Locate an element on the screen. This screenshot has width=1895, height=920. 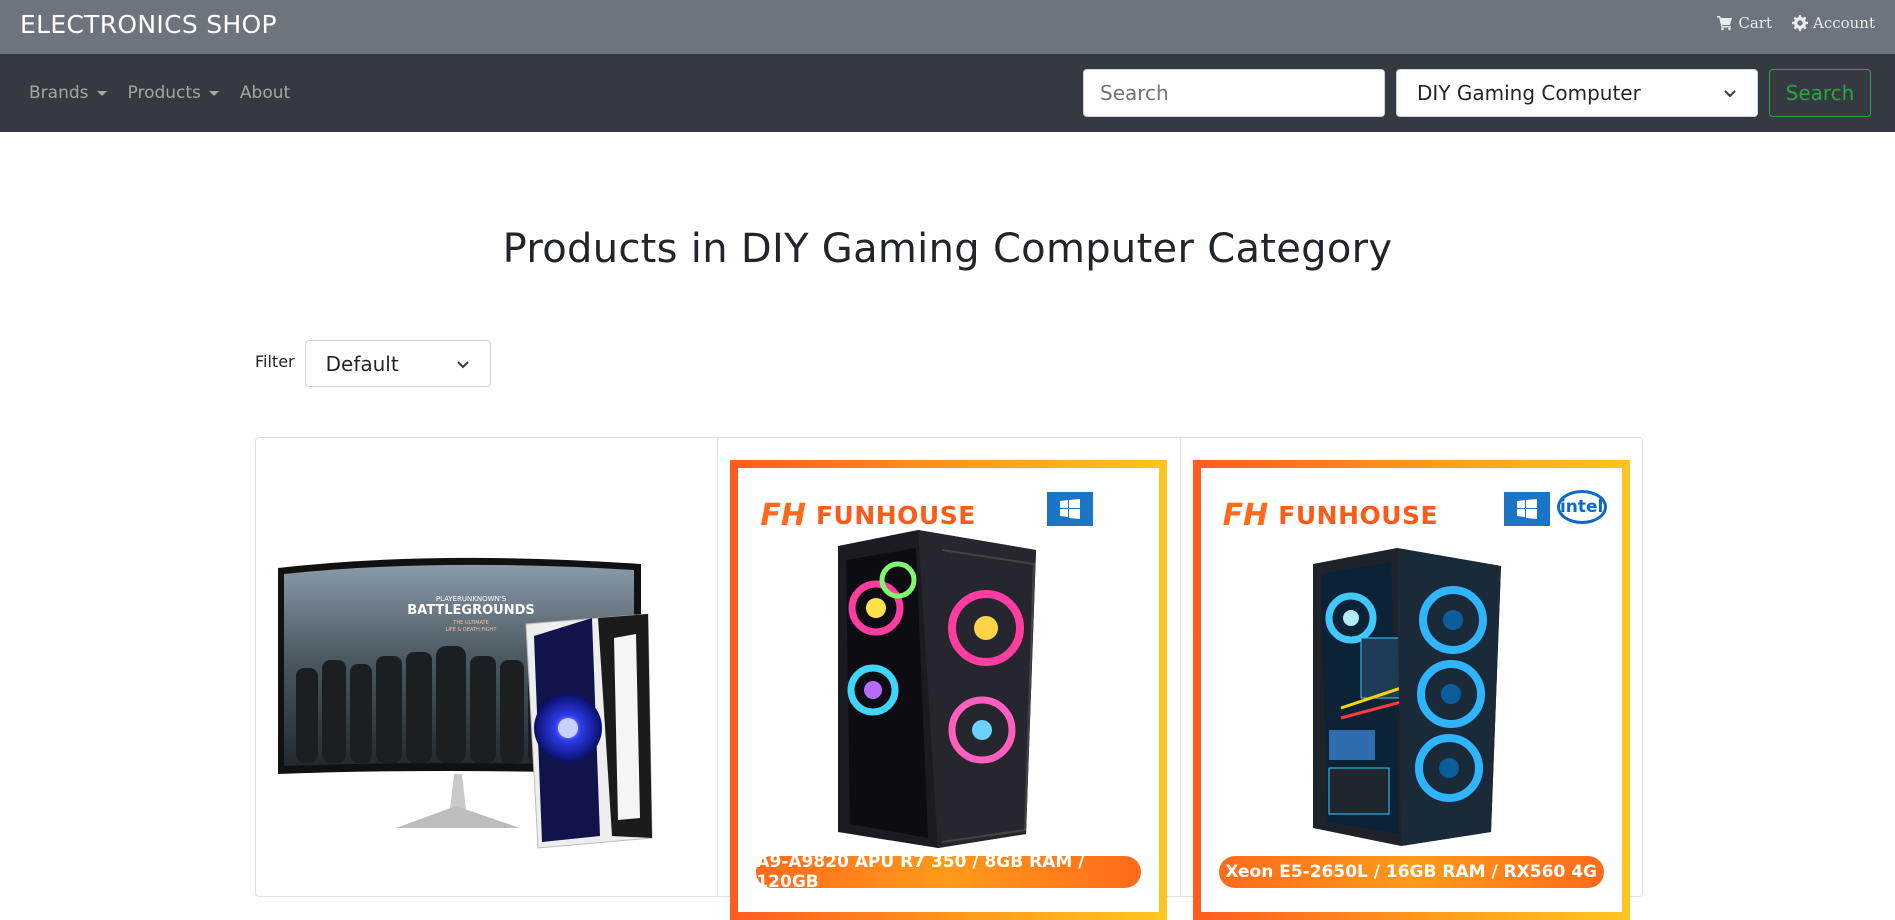
top-links: Cart Account is located at coordinates (1796, 23).